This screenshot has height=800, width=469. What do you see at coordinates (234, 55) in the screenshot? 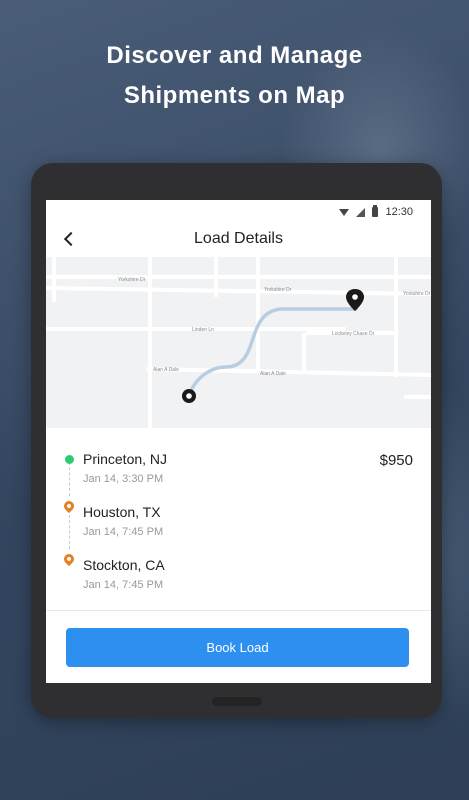
I see `headline-line-1: Discover and Manage` at bounding box center [234, 55].